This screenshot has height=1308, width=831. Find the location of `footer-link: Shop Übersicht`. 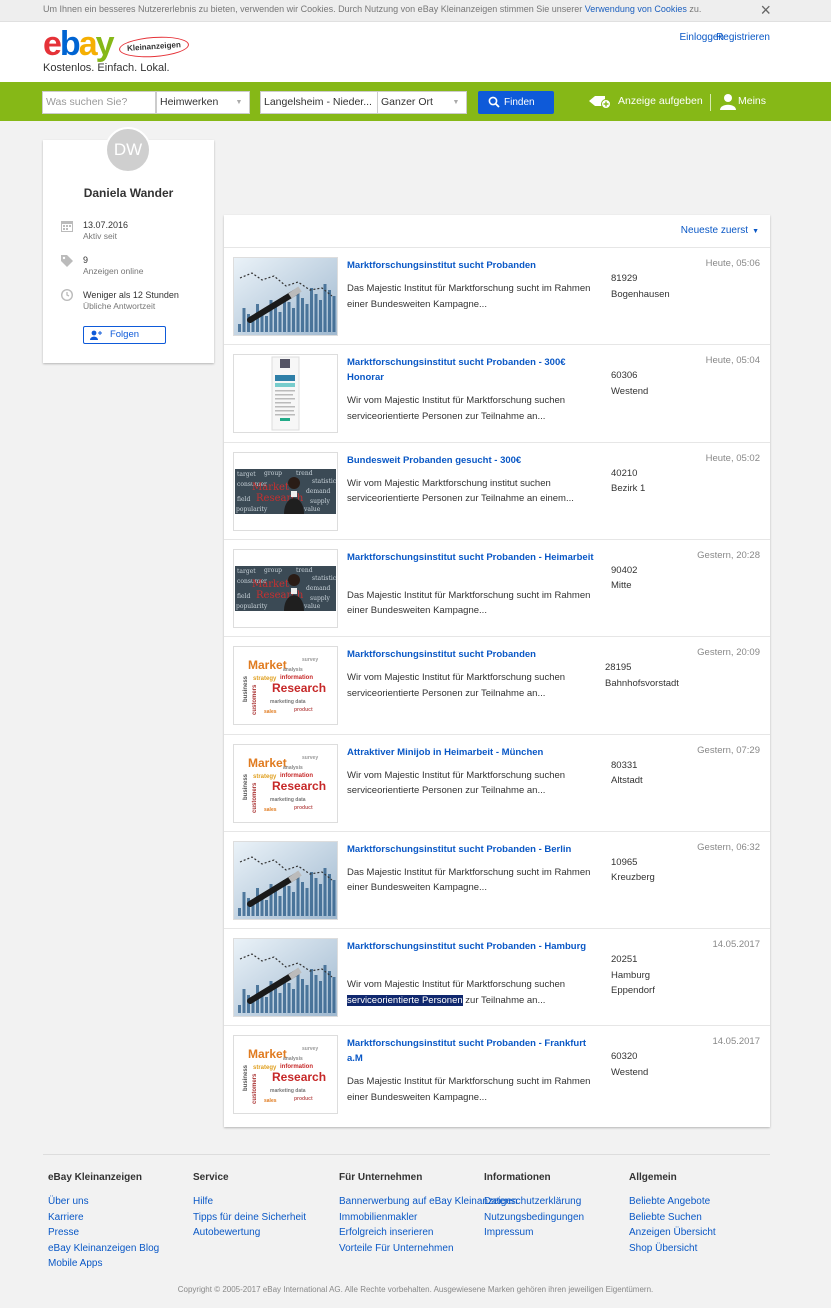

footer-link: Shop Übersicht is located at coordinates (672, 1249).